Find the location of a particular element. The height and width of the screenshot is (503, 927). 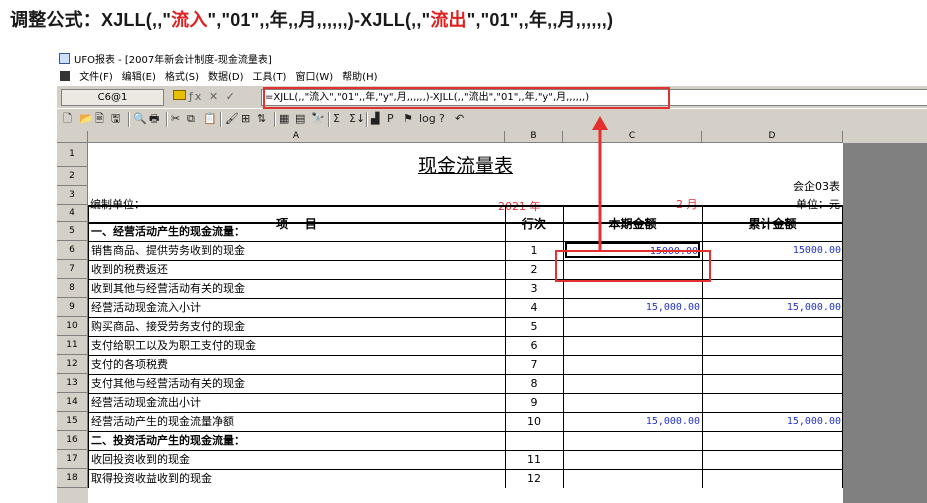

row-header: 1 is located at coordinates (72, 155).